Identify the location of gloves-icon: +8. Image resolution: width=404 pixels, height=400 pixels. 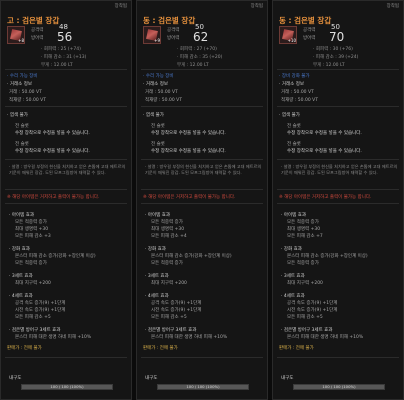
(16, 35).